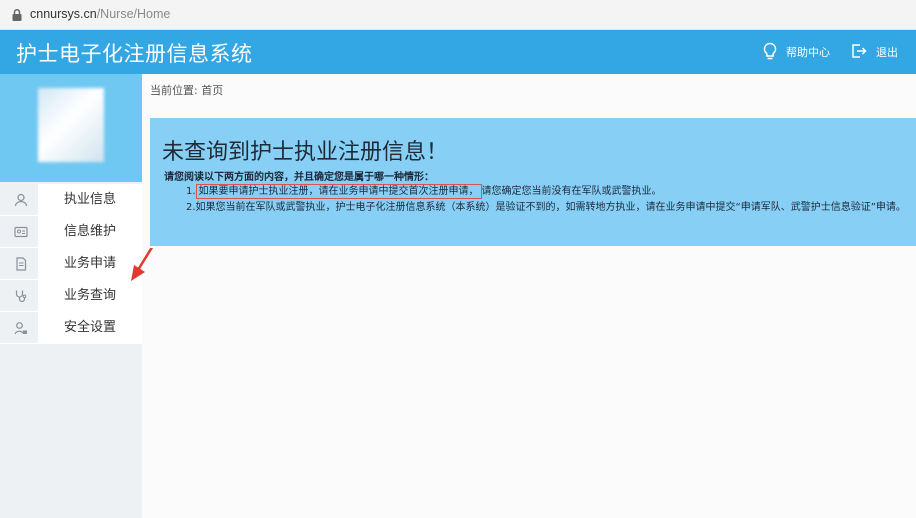 This screenshot has height=518, width=916. Describe the element at coordinates (71, 125) in the screenshot. I see `avatar` at that location.